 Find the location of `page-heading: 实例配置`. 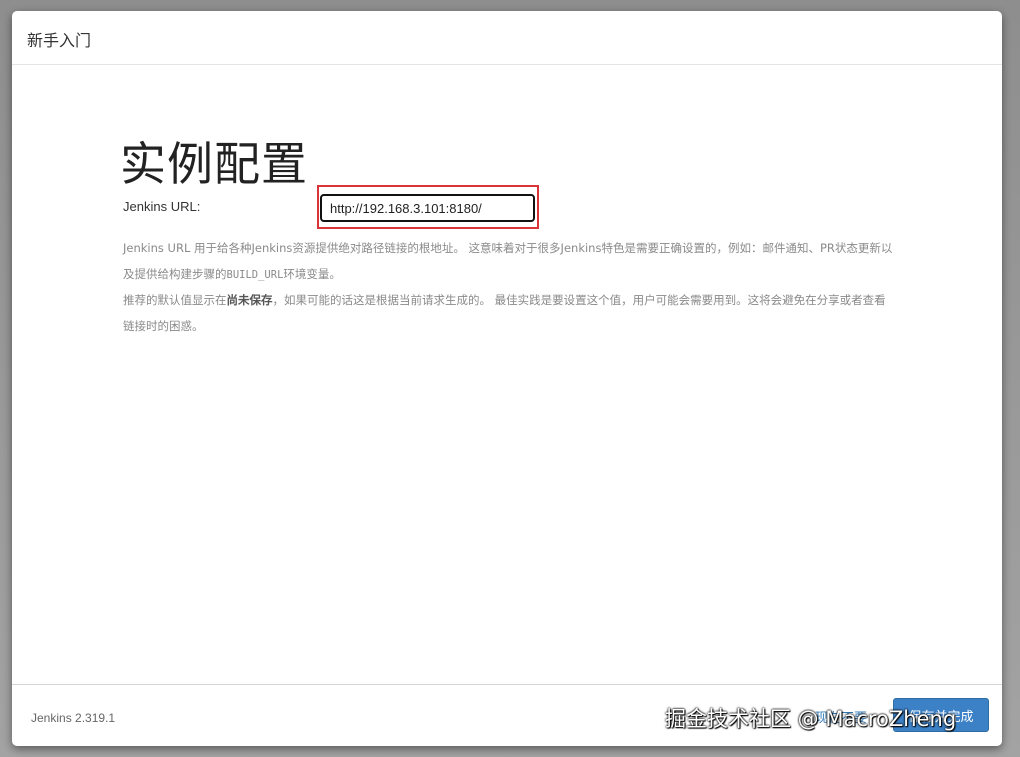

page-heading: 实例配置 is located at coordinates (214, 164).